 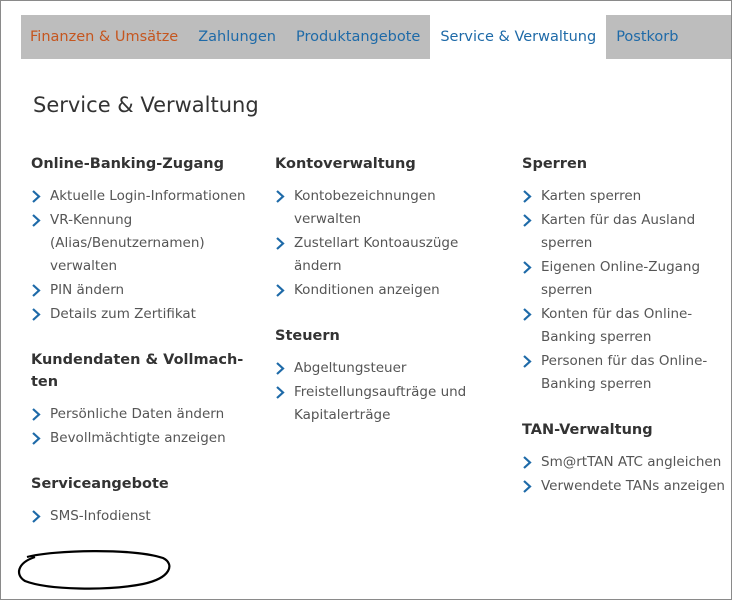 I want to click on list-serviceangebote: SMS-Infodienst, so click(x=146, y=516).